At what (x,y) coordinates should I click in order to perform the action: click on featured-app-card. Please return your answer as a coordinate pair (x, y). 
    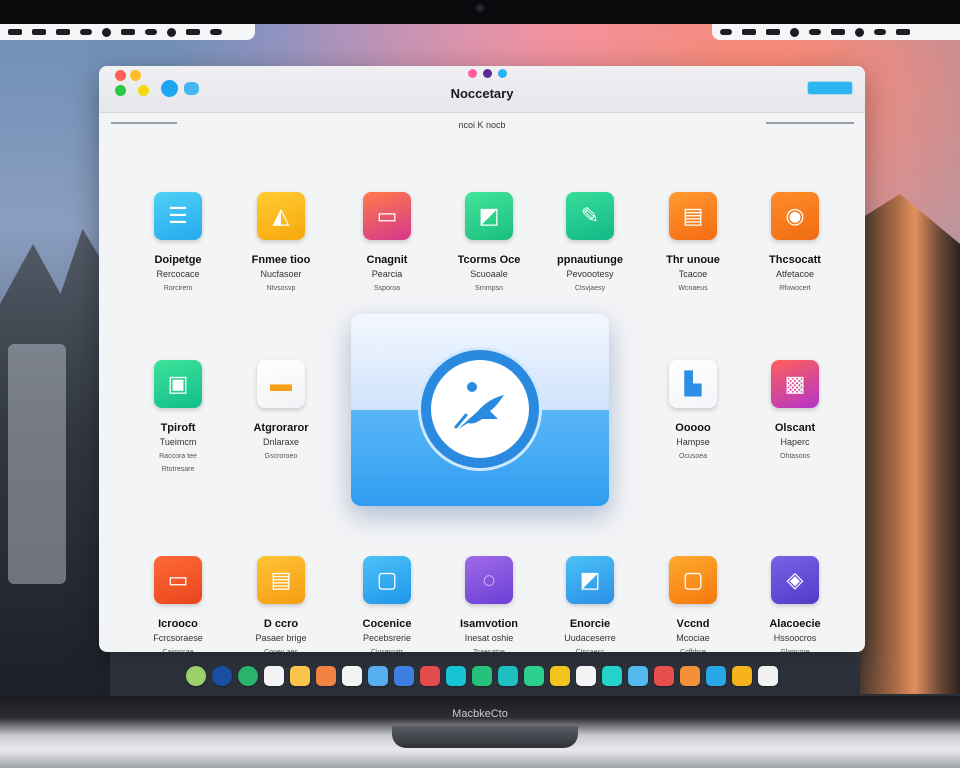
    Looking at the image, I should click on (480, 410).